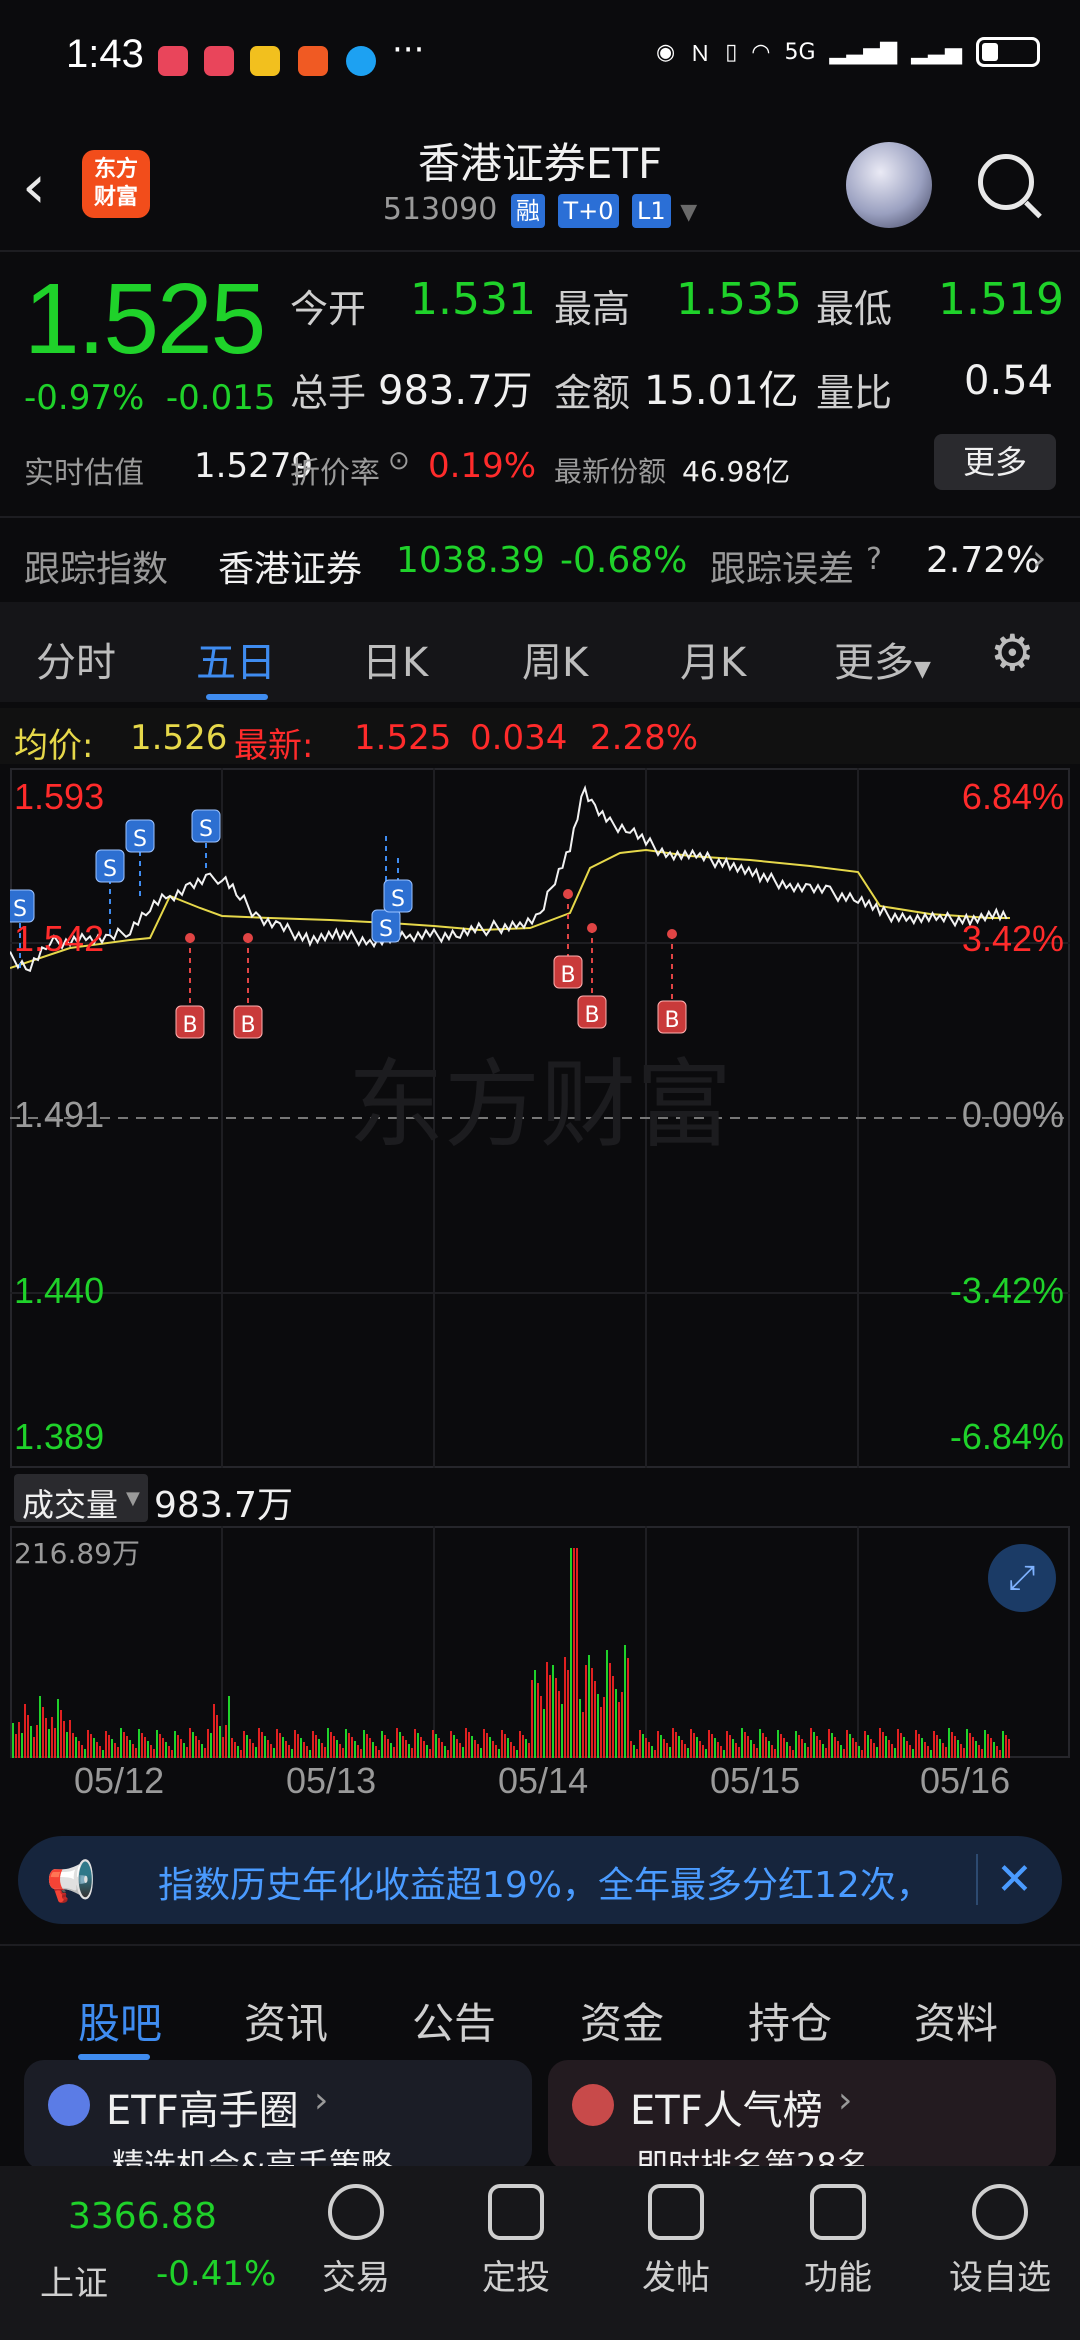  What do you see at coordinates (76, 659) in the screenshot?
I see `tab-intraday: 分时` at bounding box center [76, 659].